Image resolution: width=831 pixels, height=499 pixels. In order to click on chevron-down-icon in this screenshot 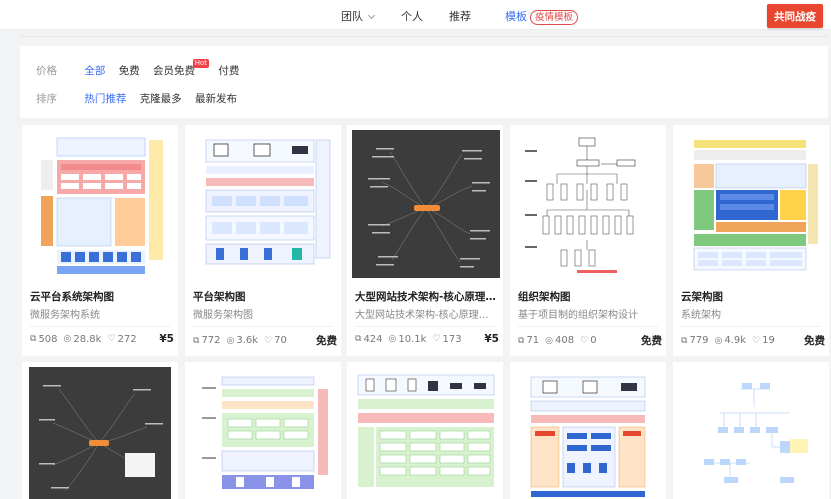, I will do `click(371, 15)`.